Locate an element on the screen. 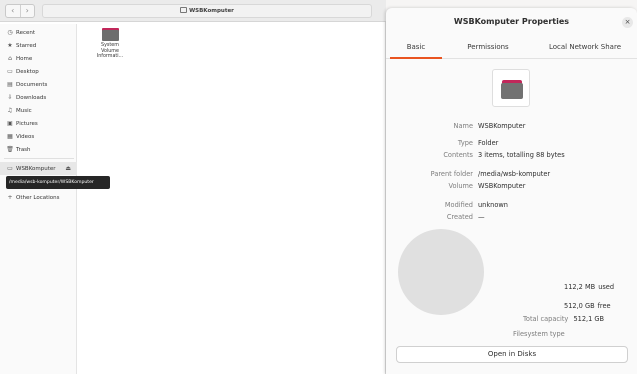 This screenshot has height=374, width=637. property-label: Type is located at coordinates (465, 143).